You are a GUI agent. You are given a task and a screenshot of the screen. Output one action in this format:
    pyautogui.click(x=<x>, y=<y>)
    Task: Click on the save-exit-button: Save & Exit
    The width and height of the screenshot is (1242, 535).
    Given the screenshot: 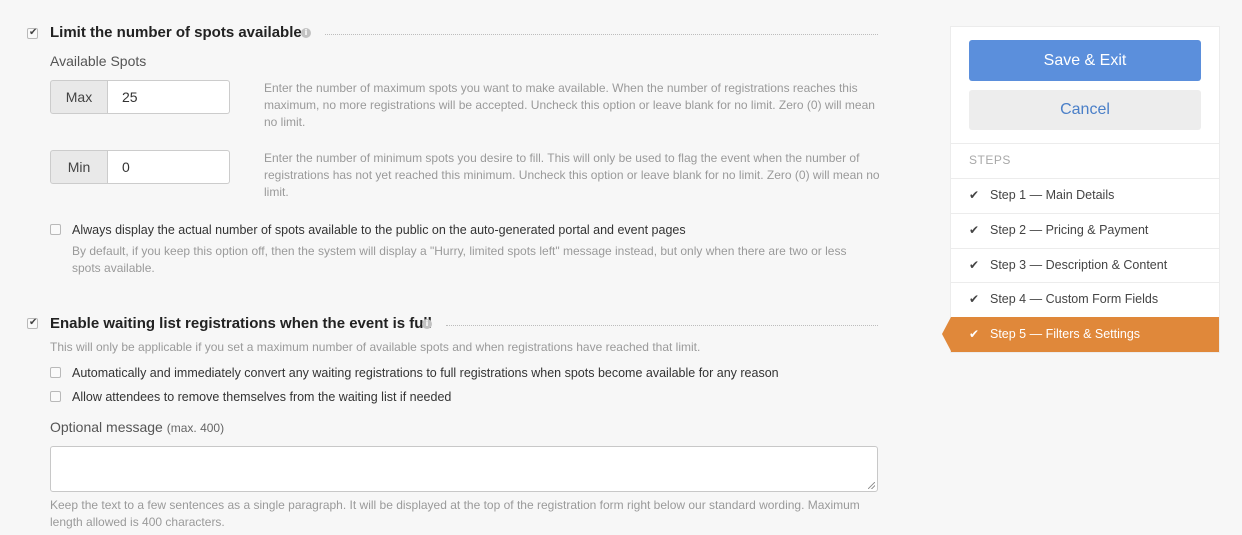 What is the action you would take?
    pyautogui.click(x=1085, y=60)
    